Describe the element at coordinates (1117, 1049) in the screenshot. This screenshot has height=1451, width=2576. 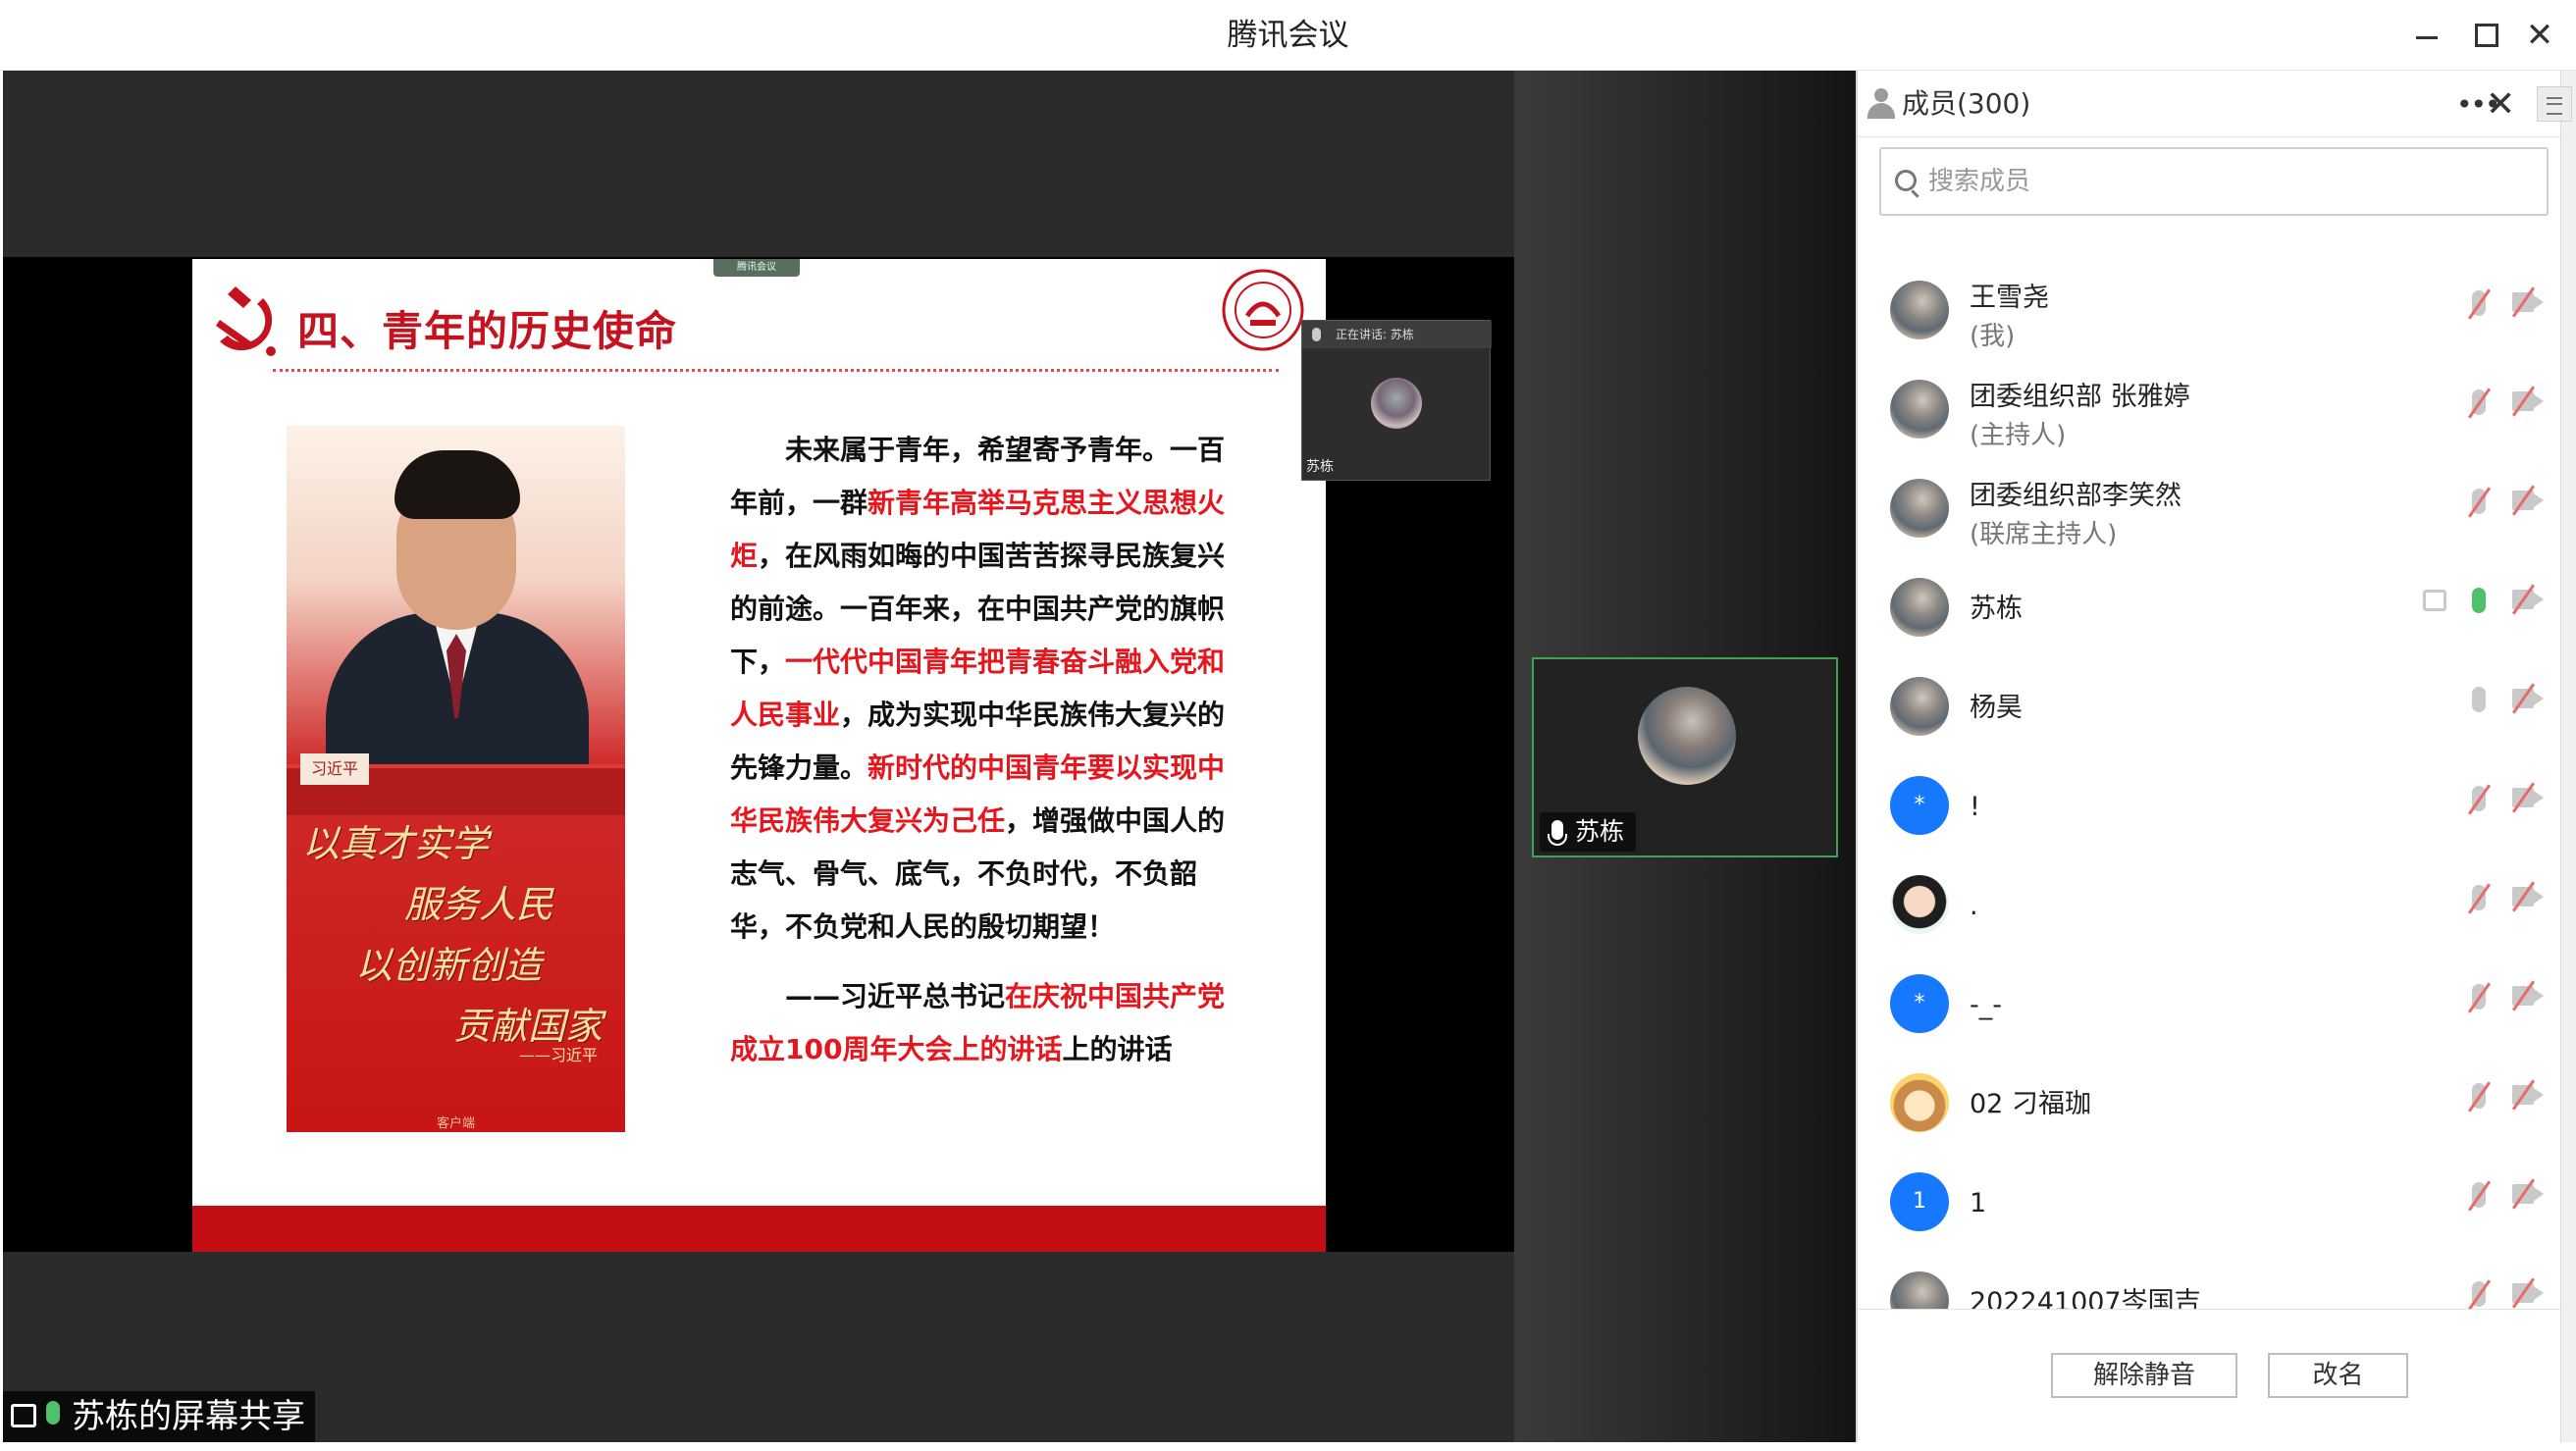
I see `body-text: 上的讲话` at that location.